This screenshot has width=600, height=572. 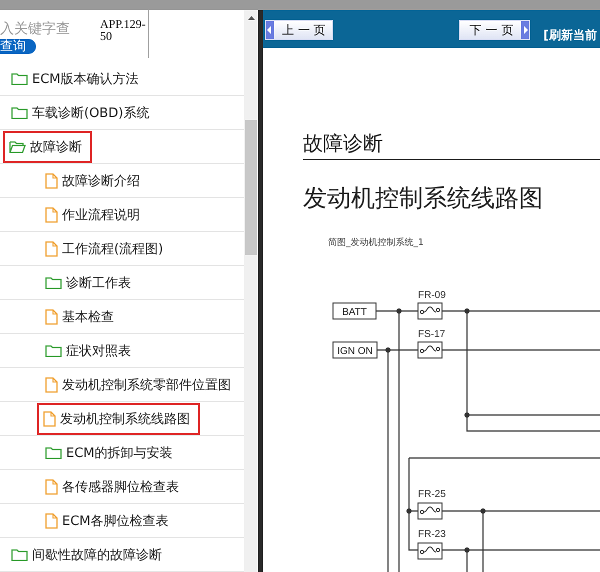 I want to click on search-button: 查询, so click(x=18, y=46).